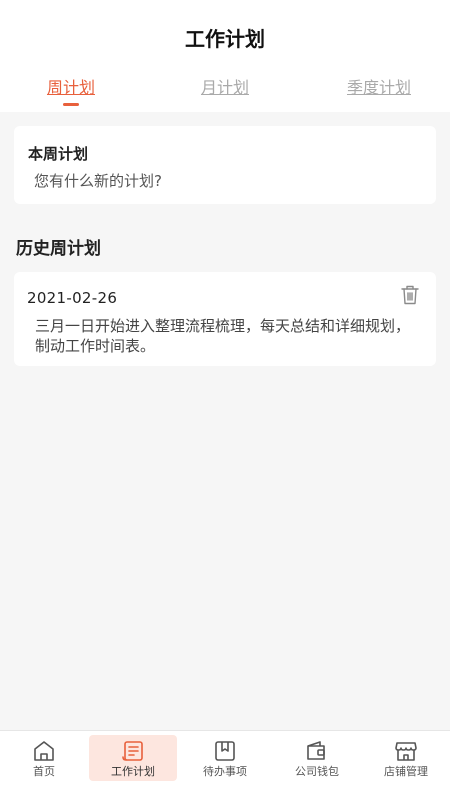 The width and height of the screenshot is (450, 800). What do you see at coordinates (44, 771) in the screenshot?
I see `nav-label-home: 首页` at bounding box center [44, 771].